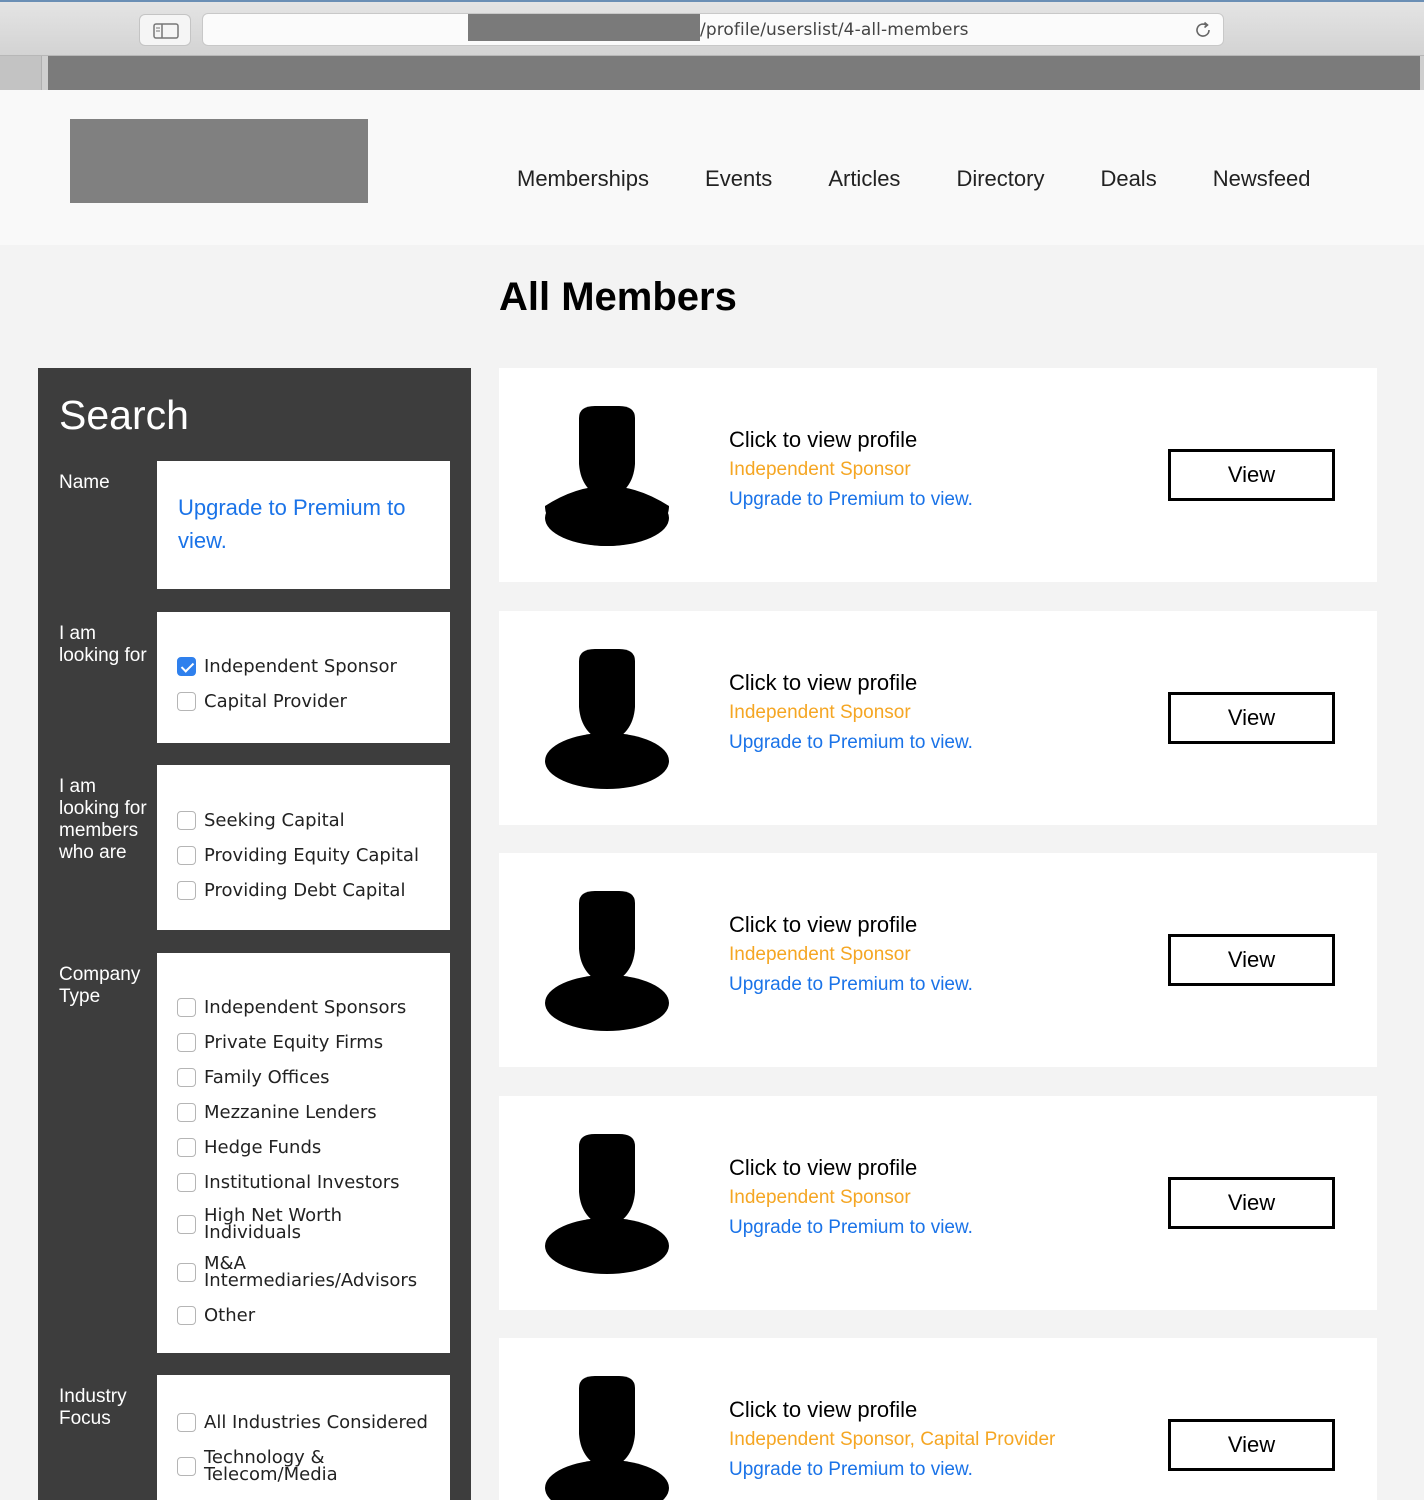 The width and height of the screenshot is (1424, 1500). Describe the element at coordinates (271, 1466) in the screenshot. I see `checkbox-label: Technology & Telecom/Media` at that location.